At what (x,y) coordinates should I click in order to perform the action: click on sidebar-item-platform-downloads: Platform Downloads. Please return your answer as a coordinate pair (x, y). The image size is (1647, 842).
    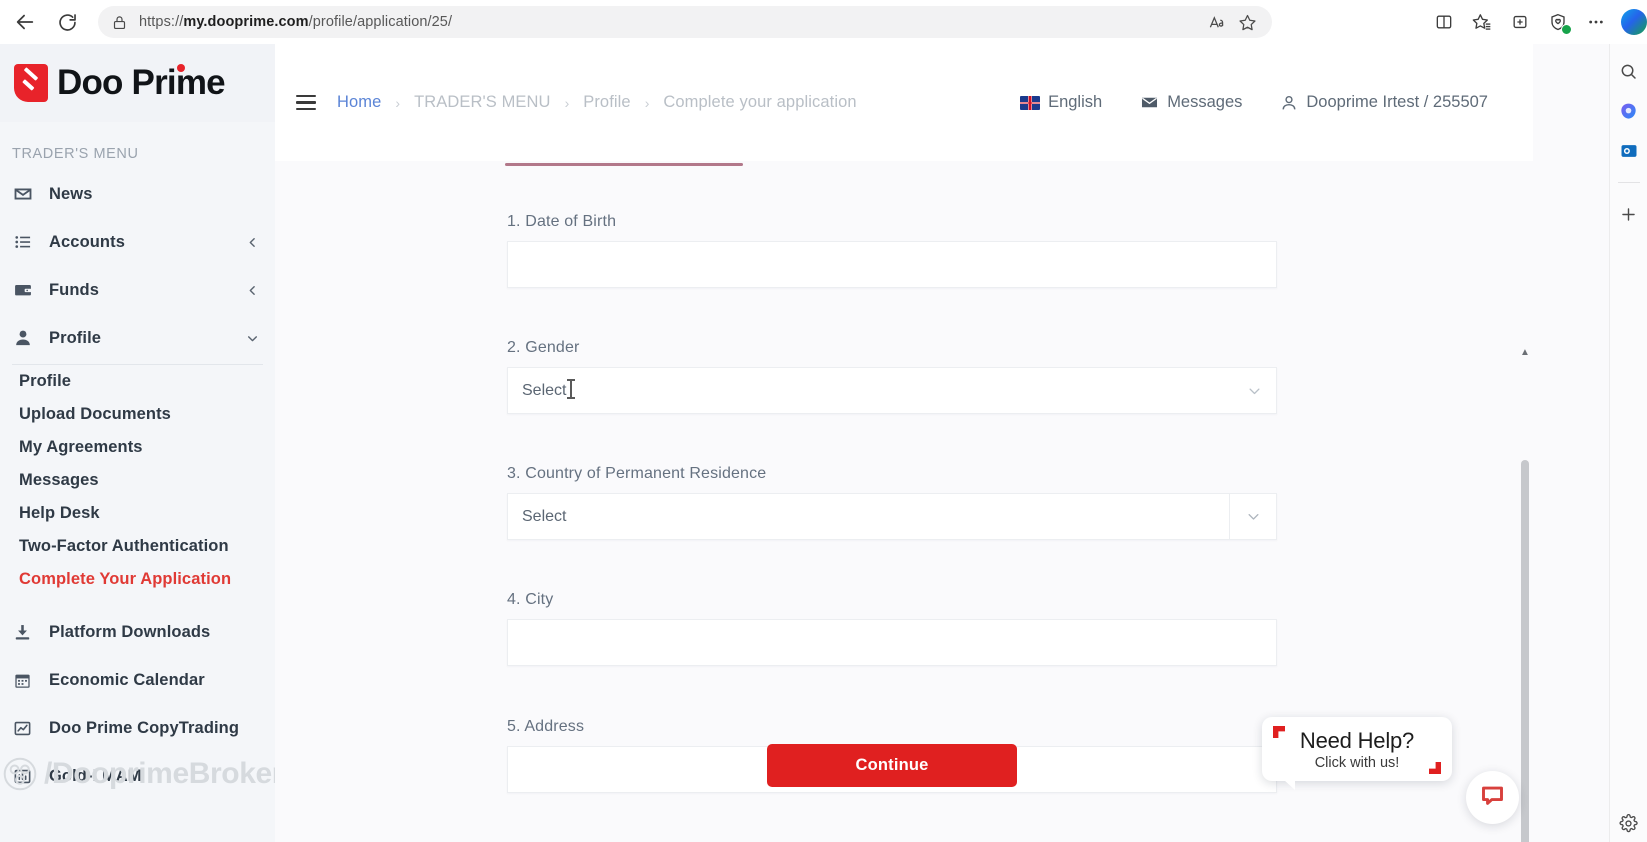
    Looking at the image, I should click on (137, 632).